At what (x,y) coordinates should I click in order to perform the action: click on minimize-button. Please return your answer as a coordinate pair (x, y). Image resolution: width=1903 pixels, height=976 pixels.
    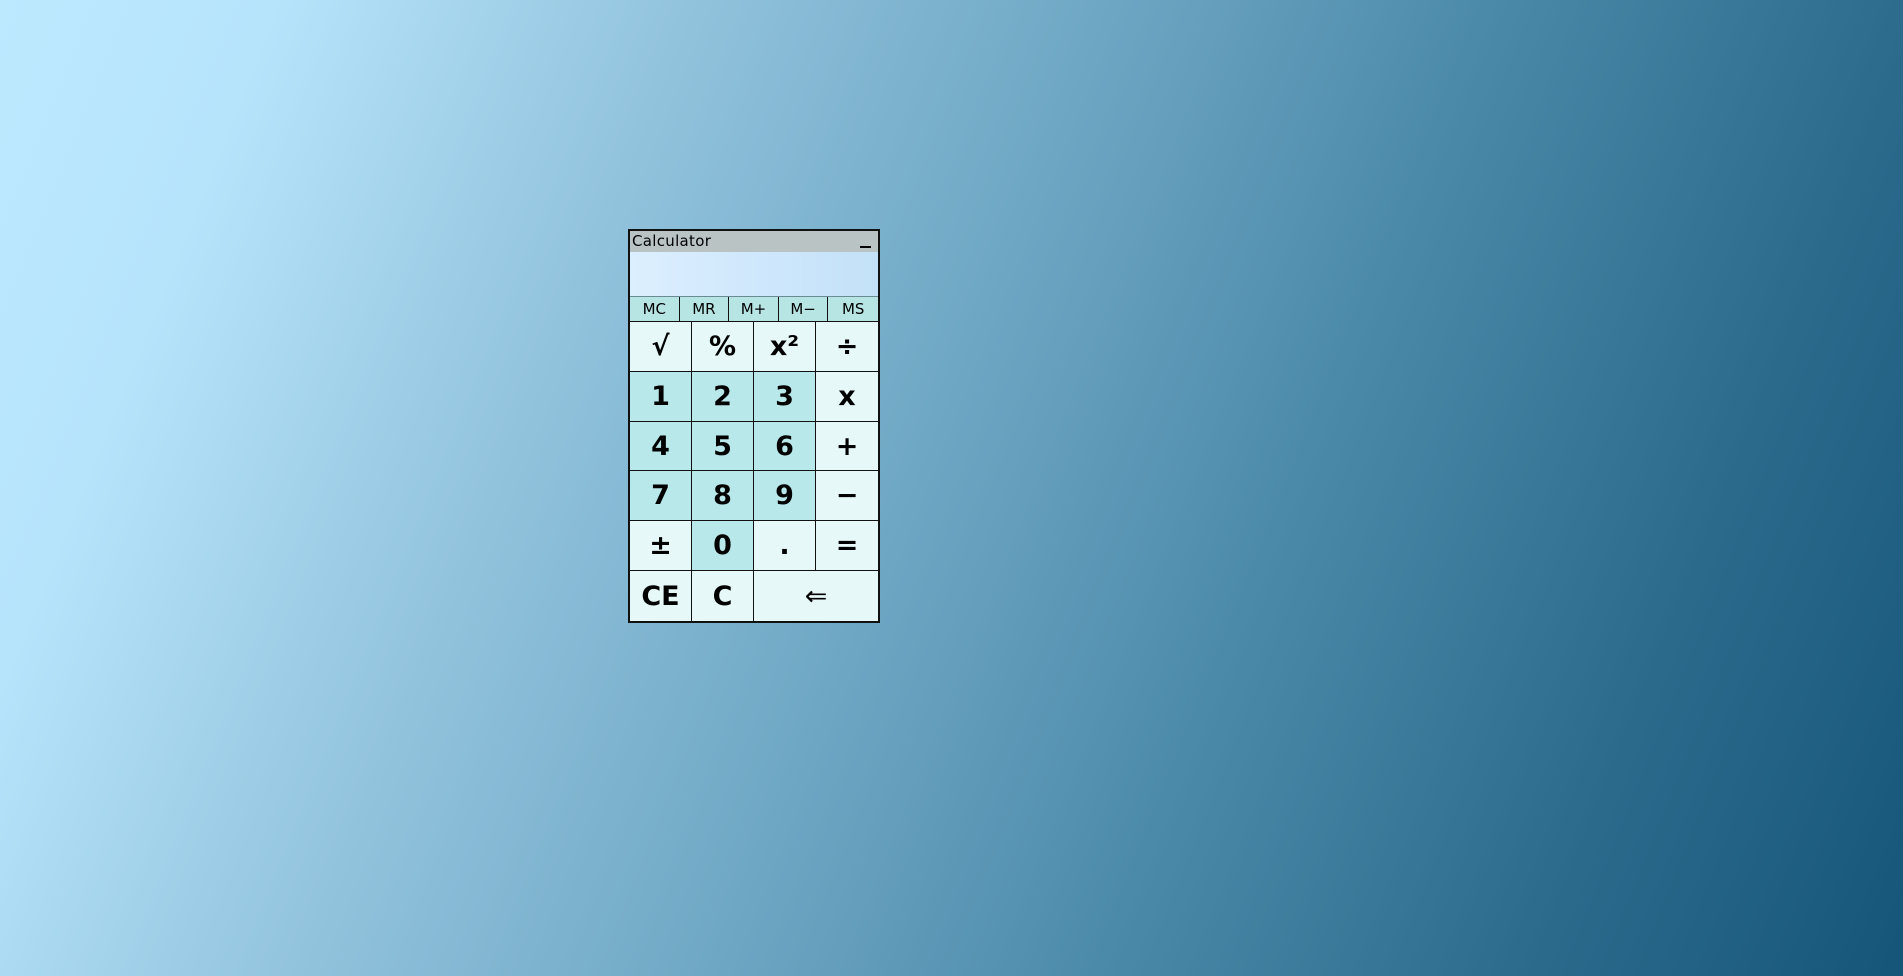
    Looking at the image, I should click on (865, 242).